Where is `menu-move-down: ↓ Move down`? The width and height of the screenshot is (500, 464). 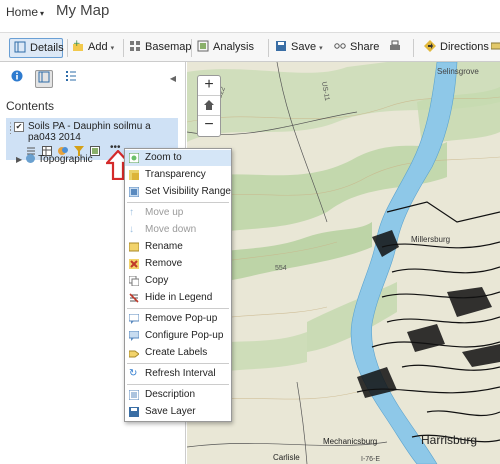
menu-move-down: ↓ Move down is located at coordinates (178, 230).